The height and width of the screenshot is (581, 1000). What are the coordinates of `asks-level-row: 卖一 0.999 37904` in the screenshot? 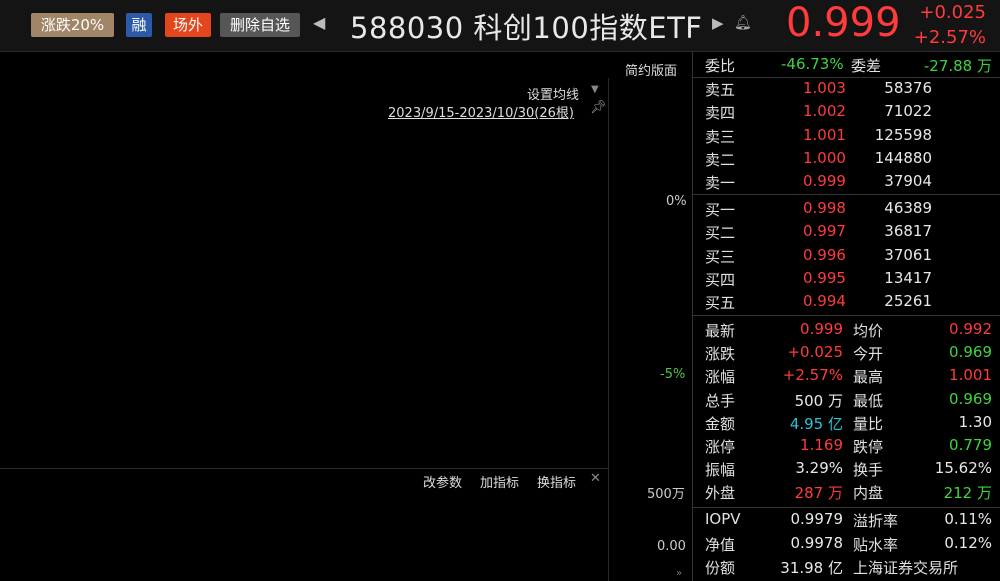 It's located at (846, 183).